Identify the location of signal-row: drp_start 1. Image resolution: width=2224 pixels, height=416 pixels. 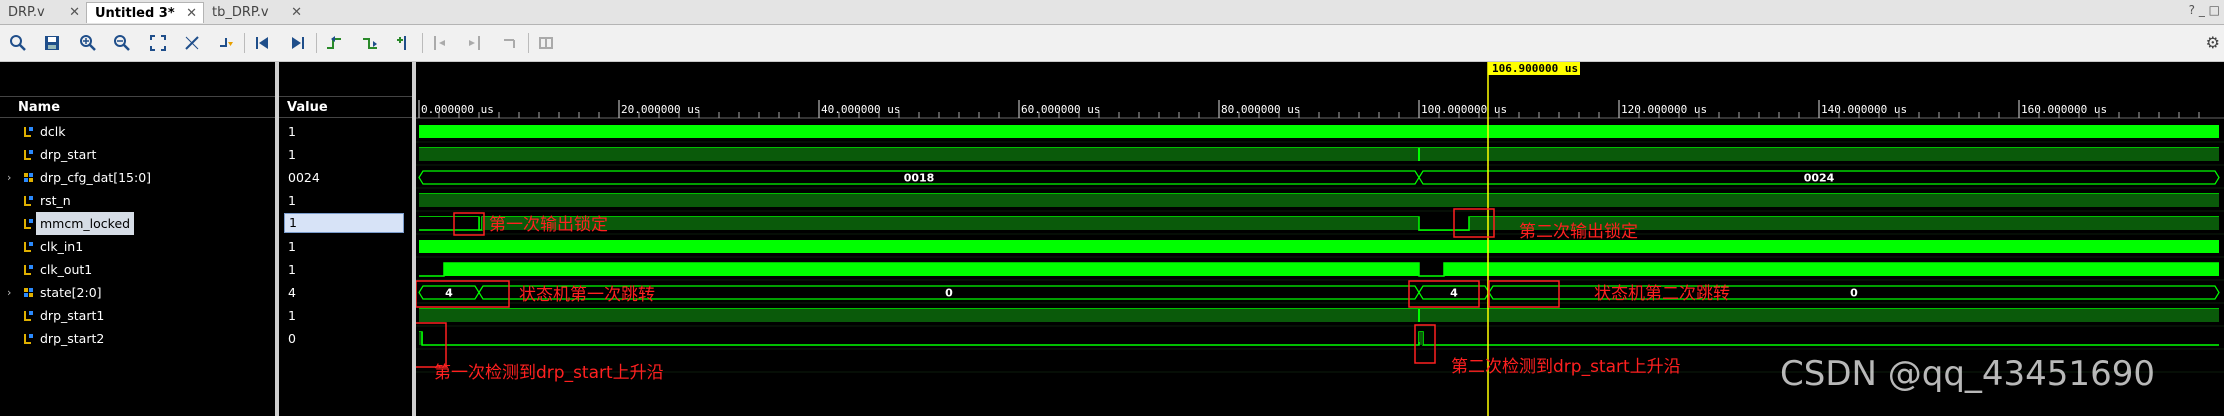
(206, 154).